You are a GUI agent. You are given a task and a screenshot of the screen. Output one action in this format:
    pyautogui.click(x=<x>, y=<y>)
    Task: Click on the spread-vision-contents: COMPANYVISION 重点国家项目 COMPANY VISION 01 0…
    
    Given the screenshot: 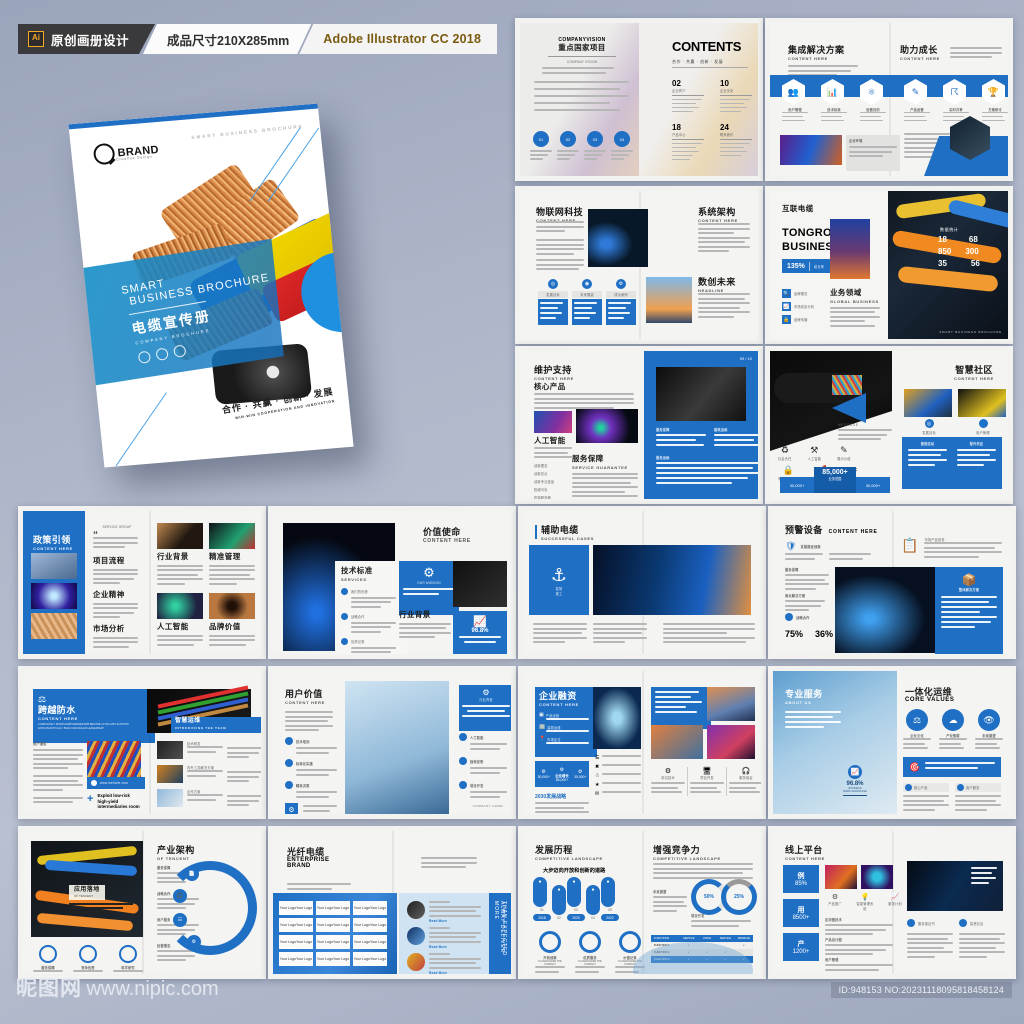 What is the action you would take?
    pyautogui.click(x=639, y=99)
    